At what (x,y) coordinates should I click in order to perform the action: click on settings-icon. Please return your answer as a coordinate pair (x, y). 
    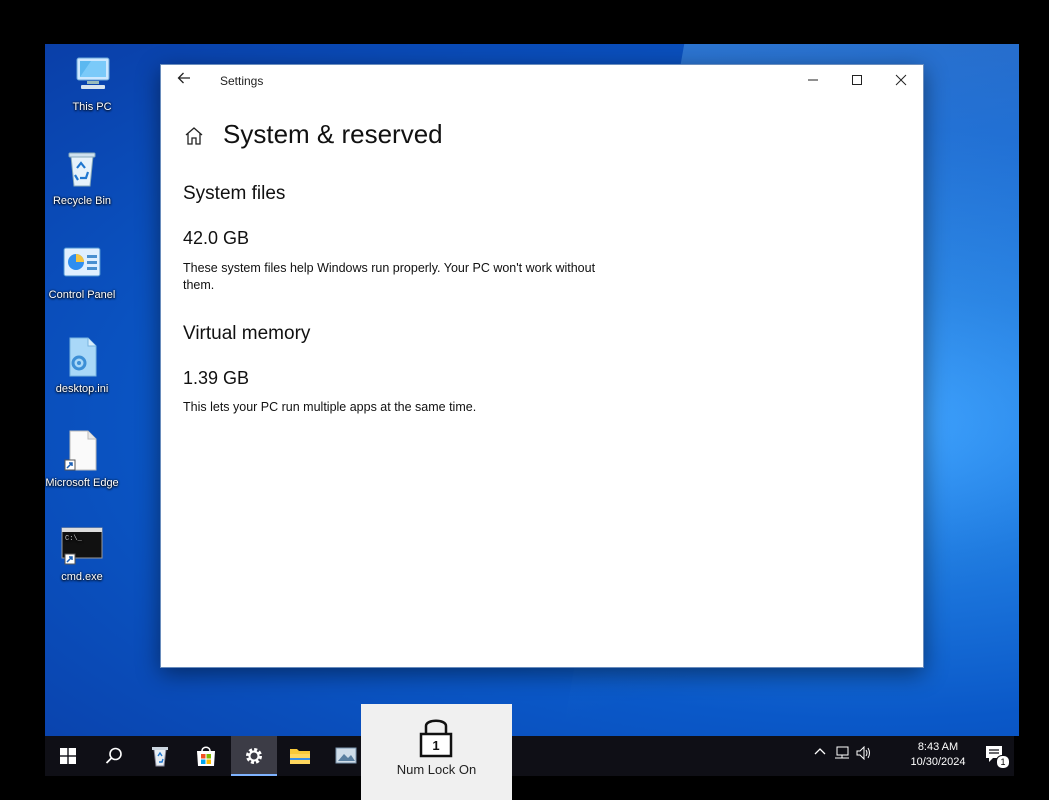
    Looking at the image, I should click on (254, 756).